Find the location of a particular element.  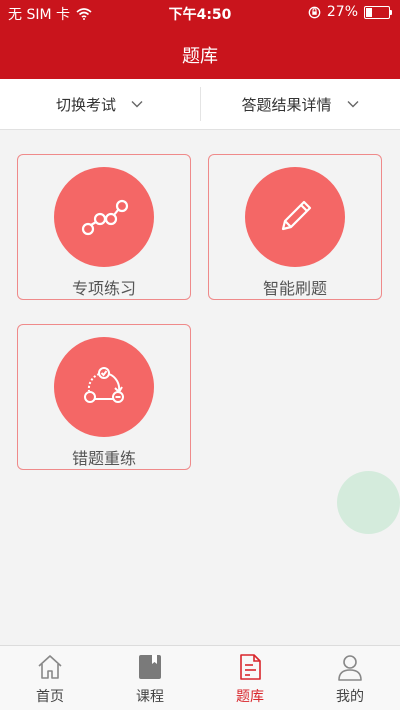

tab-home: 首页 is located at coordinates (50, 678).